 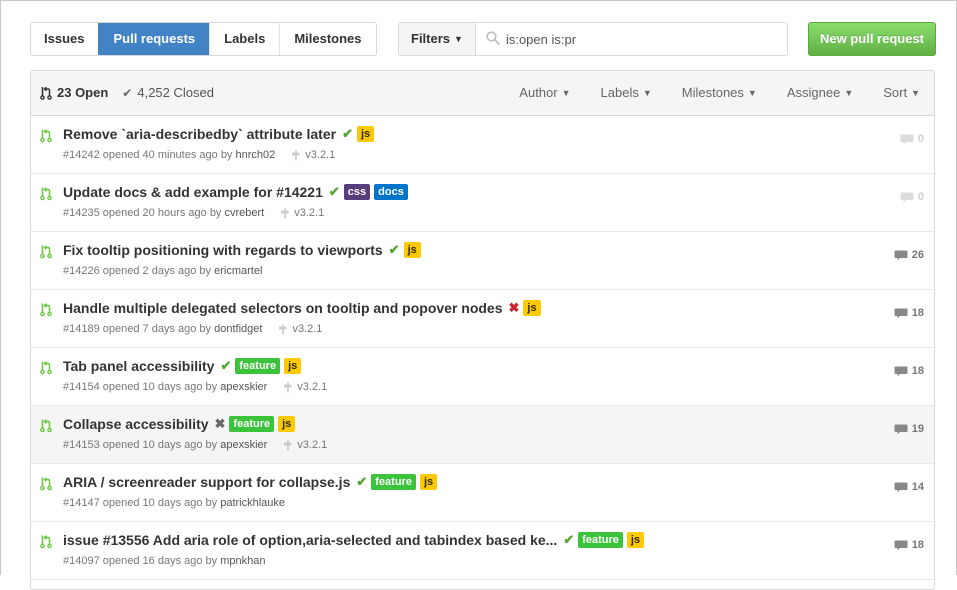 What do you see at coordinates (872, 39) in the screenshot?
I see `new-pull-request-button: New pull request` at bounding box center [872, 39].